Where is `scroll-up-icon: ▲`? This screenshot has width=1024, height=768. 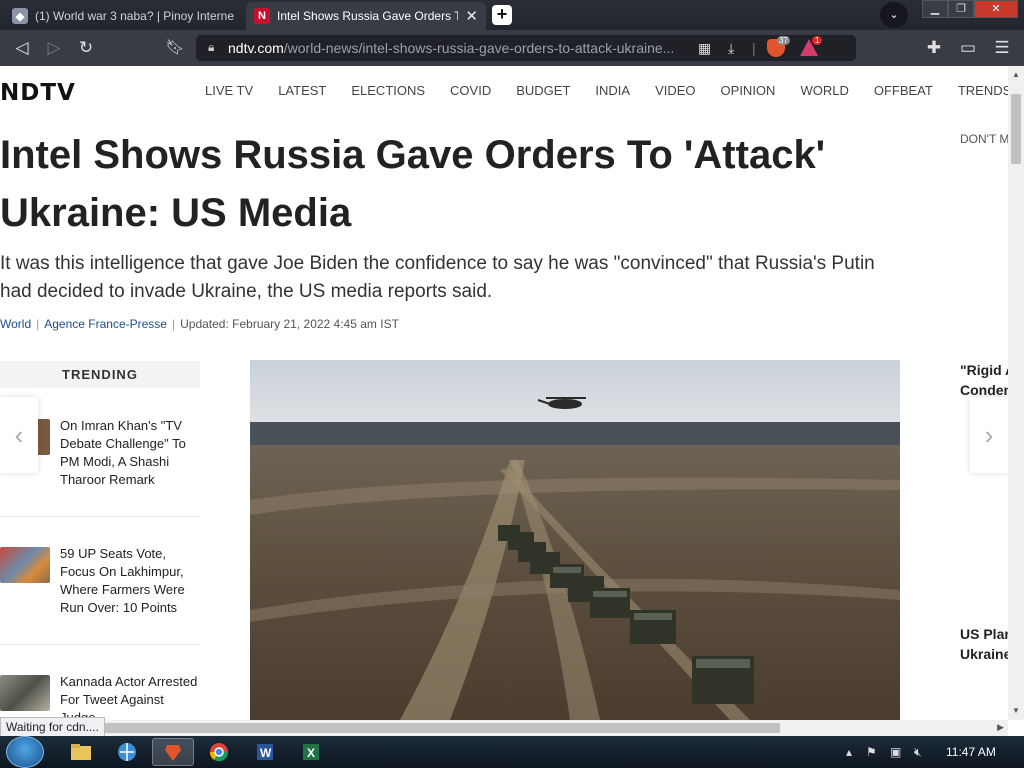
scroll-up-icon: ▲ is located at coordinates (1016, 74).